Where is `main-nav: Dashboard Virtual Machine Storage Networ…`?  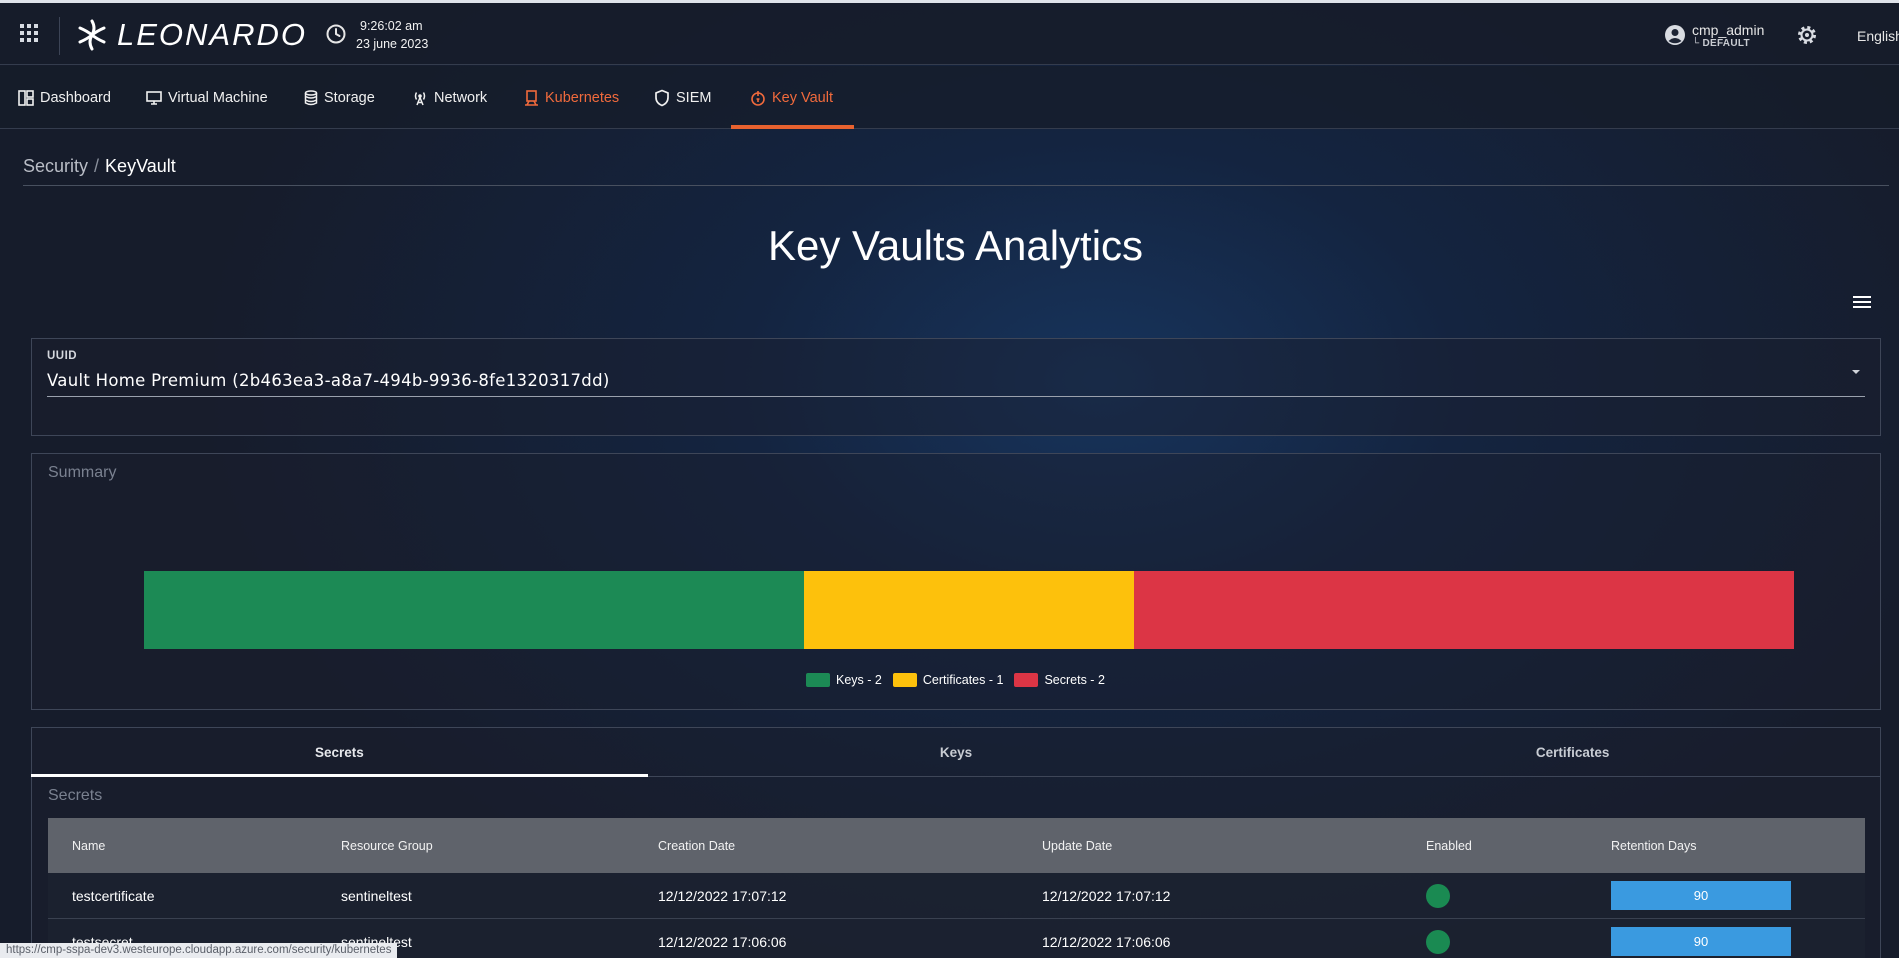 main-nav: Dashboard Virtual Machine Storage Networ… is located at coordinates (949, 97).